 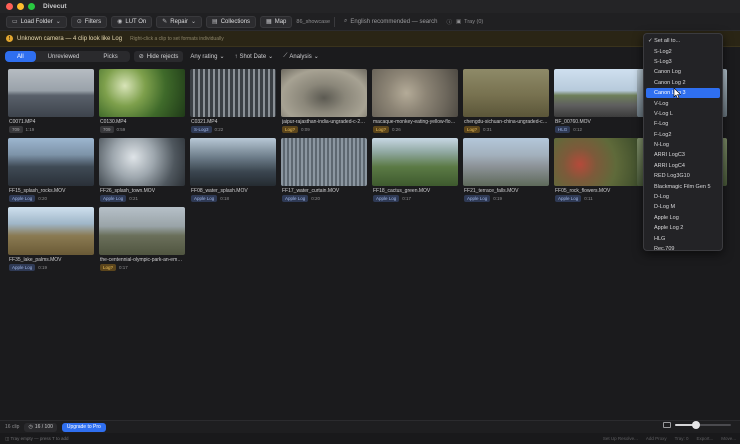 I want to click on clip-card: FF18_cactus_green.MOV Apple Log 0:17, so click(x=415, y=170).